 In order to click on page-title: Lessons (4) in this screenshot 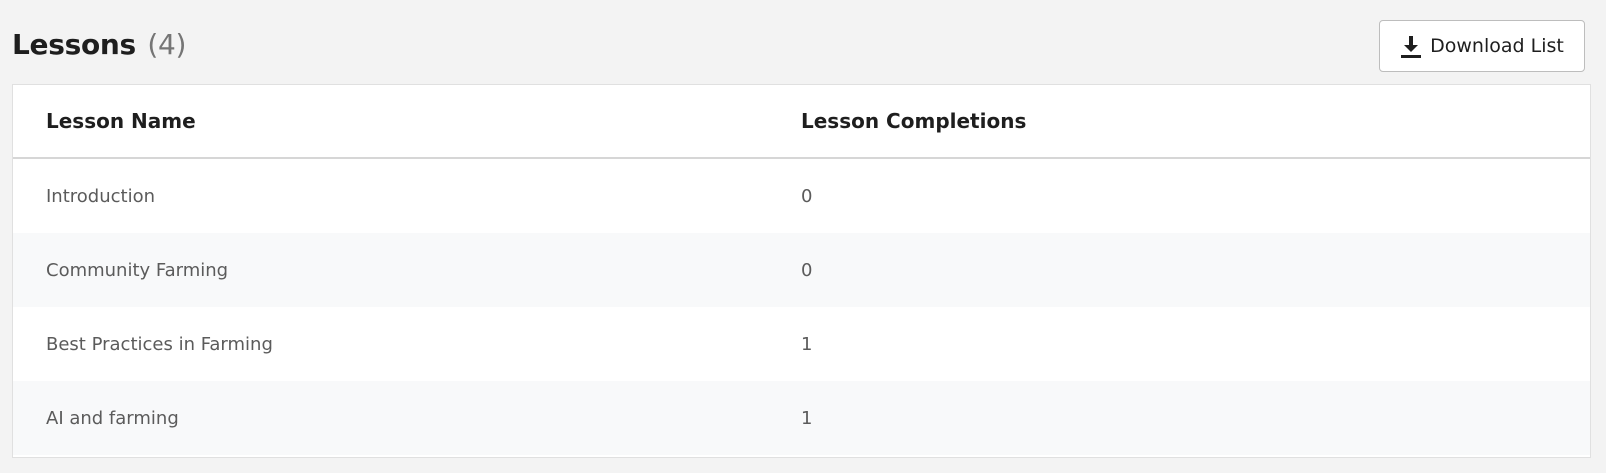, I will do `click(99, 45)`.